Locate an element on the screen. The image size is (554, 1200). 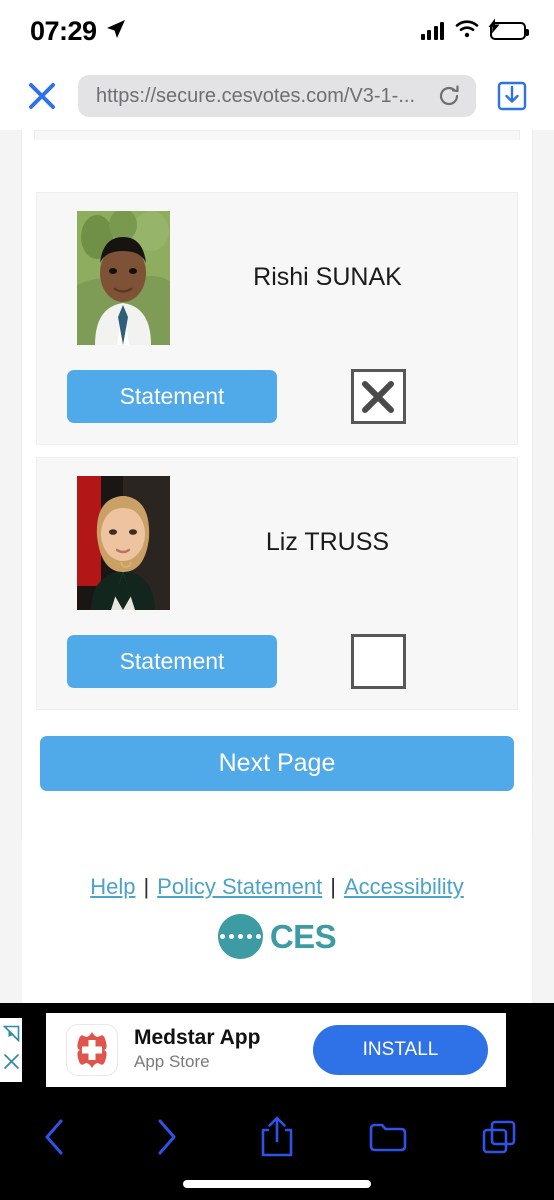
next-page-wrapper: Next Page is located at coordinates (277, 750).